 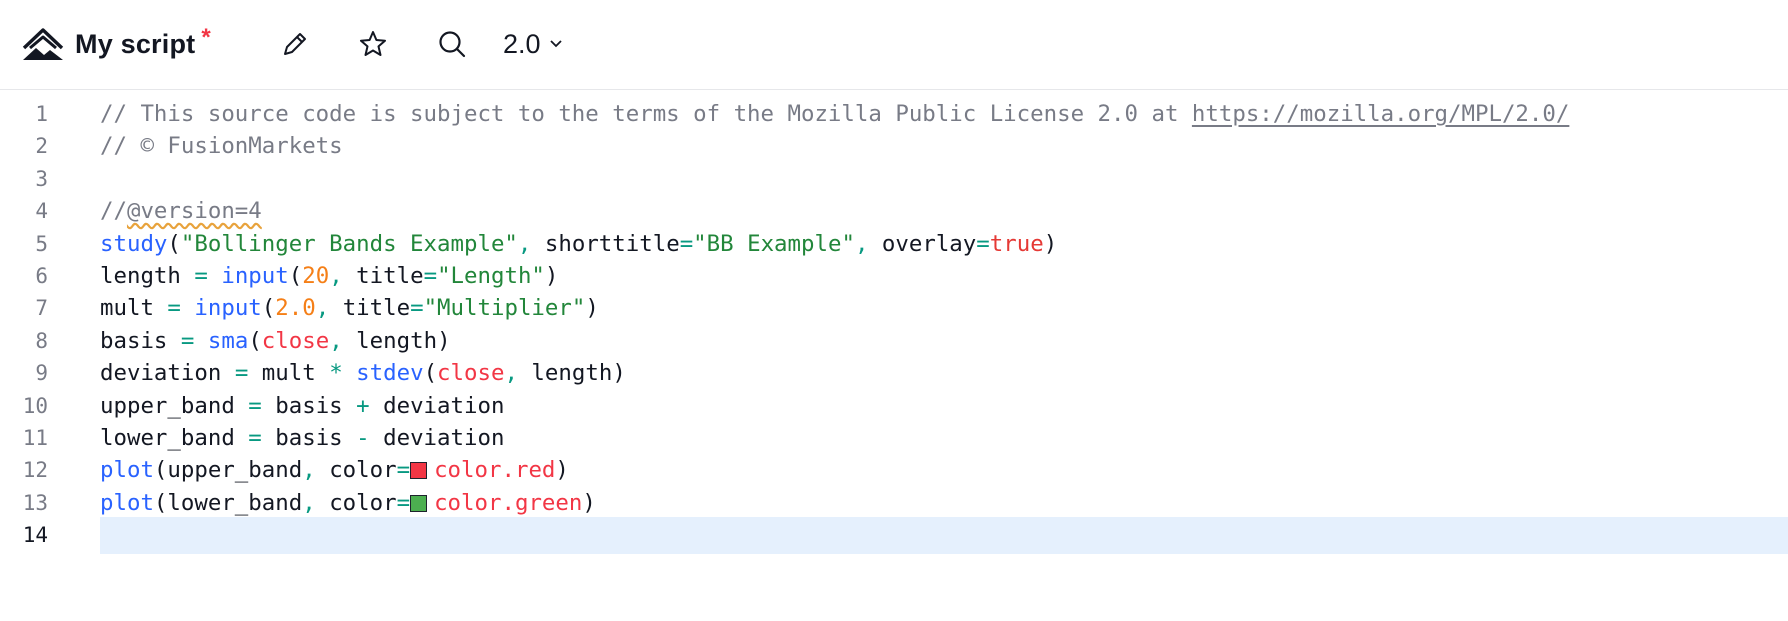 I want to click on rename-button, so click(x=295, y=44).